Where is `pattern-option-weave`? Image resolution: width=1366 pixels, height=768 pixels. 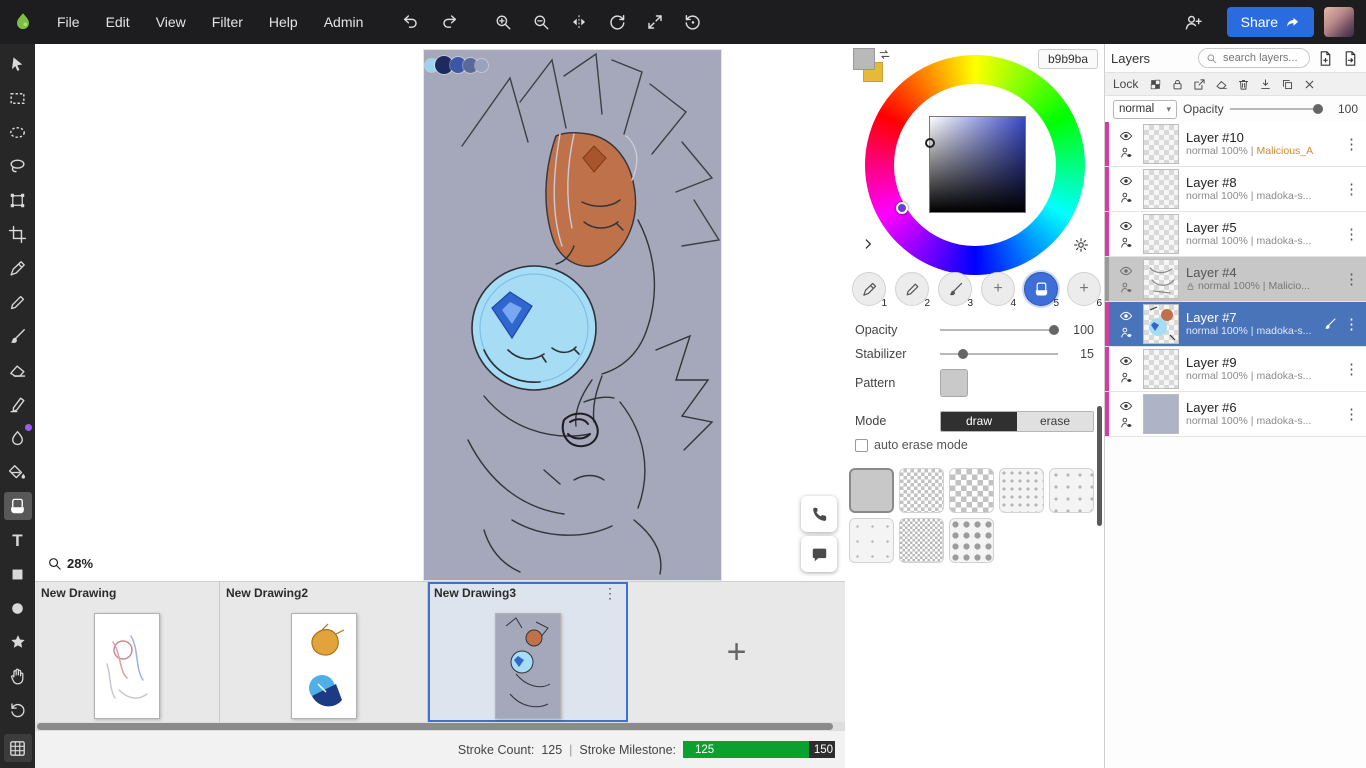 pattern-option-weave is located at coordinates (921, 540).